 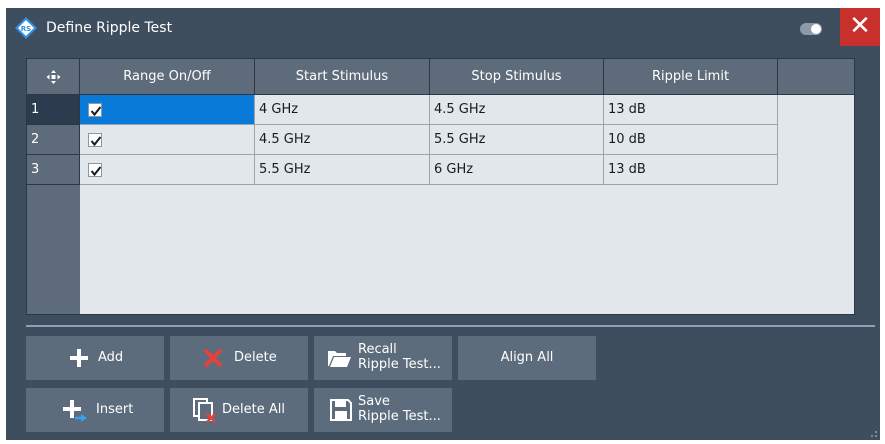 I want to click on start-stimulus-cell: 4 GHz, so click(x=342, y=110).